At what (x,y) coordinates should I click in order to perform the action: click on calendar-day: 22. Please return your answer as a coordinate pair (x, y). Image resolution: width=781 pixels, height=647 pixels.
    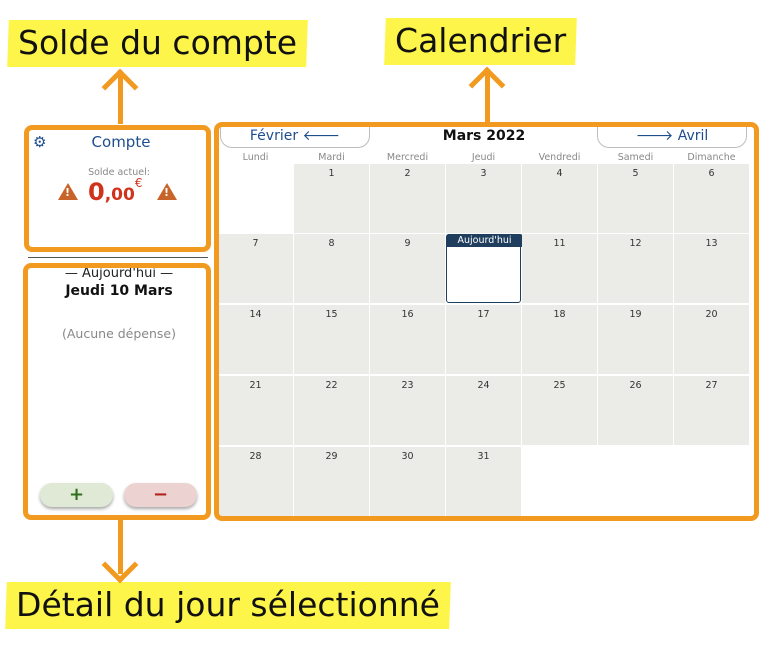
    Looking at the image, I should click on (331, 410).